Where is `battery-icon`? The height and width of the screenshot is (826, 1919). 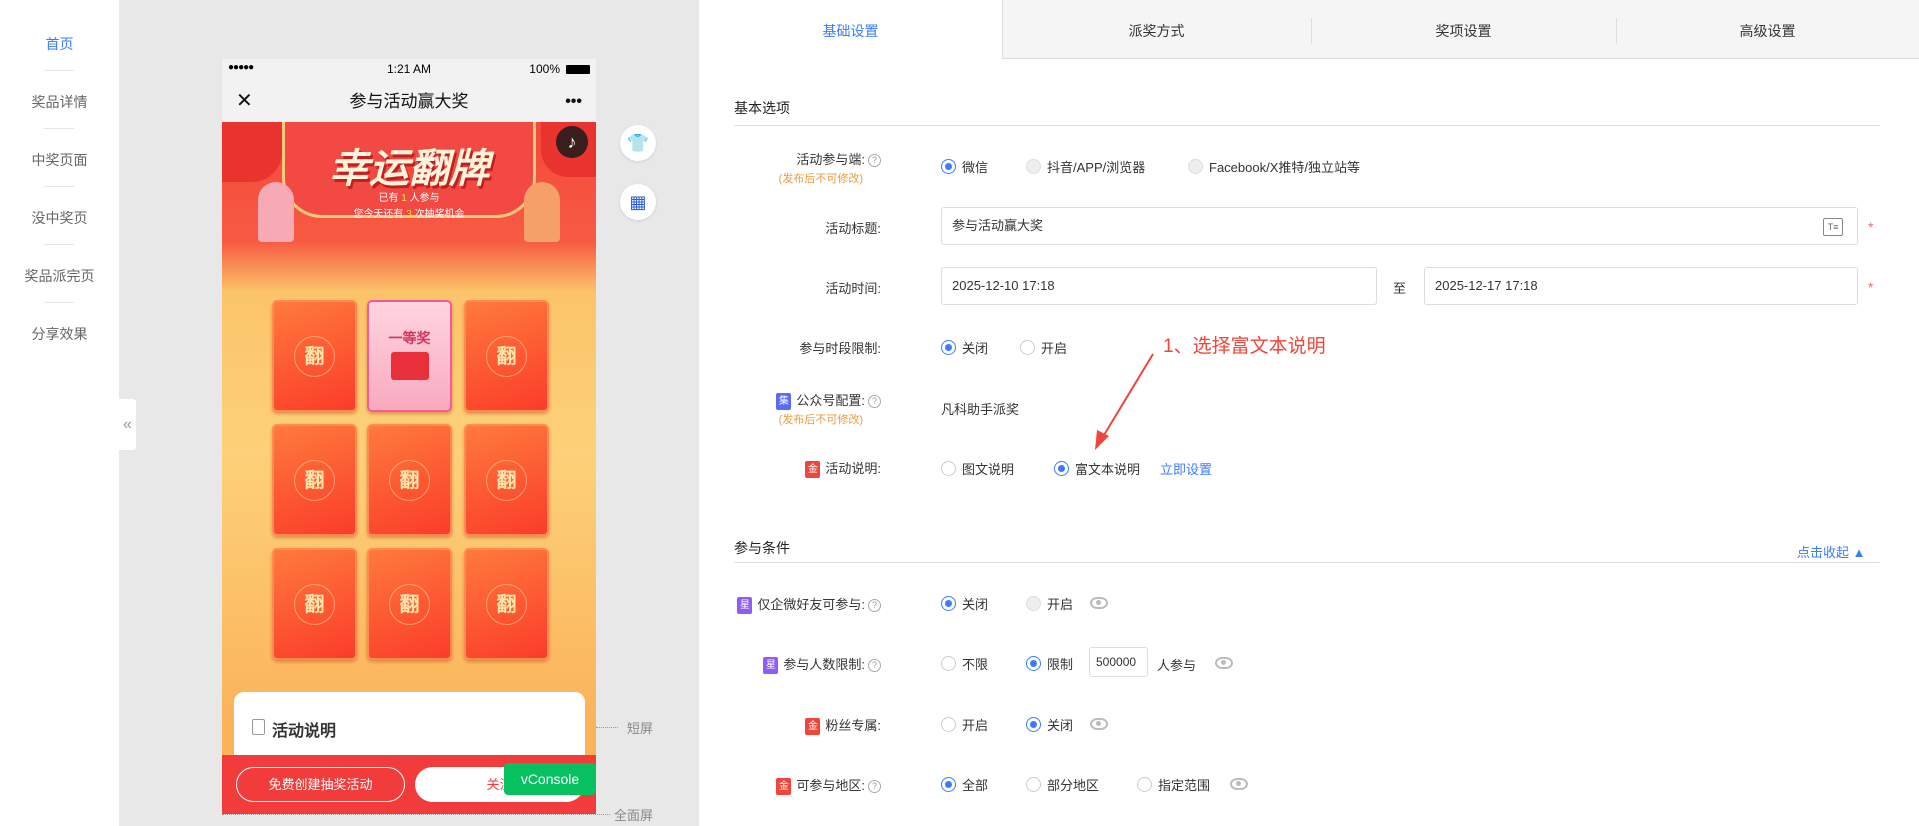 battery-icon is located at coordinates (578, 69).